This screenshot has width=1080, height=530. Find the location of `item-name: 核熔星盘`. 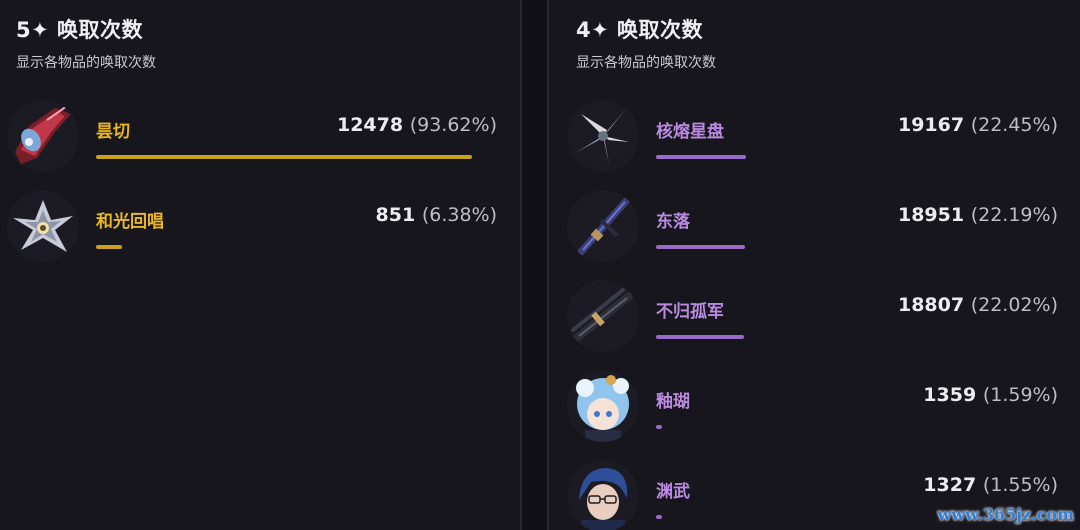

item-name: 核熔星盘 is located at coordinates (690, 132).